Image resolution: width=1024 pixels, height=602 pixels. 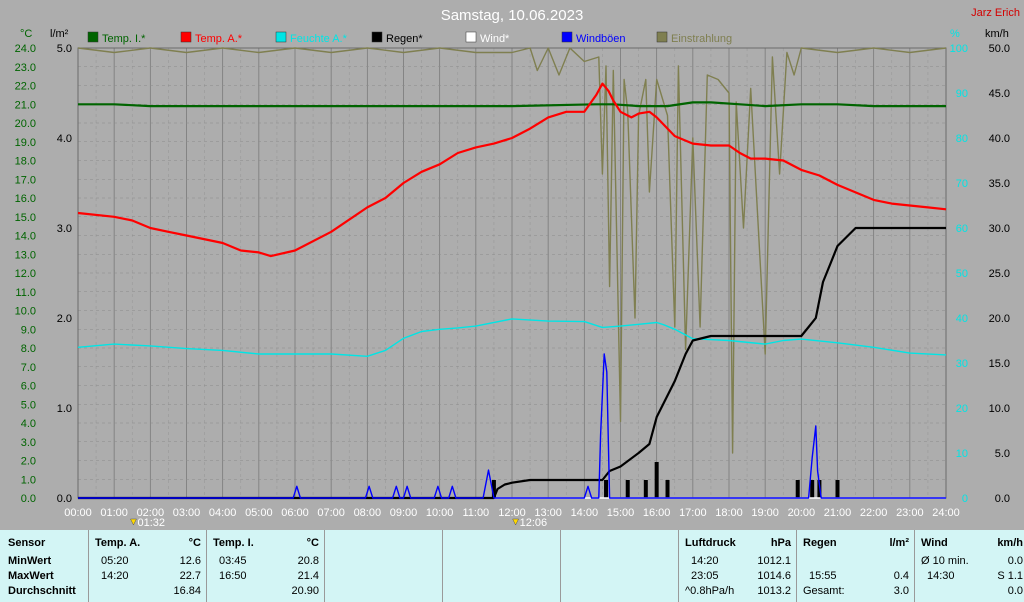 I want to click on x-tick-label: 04:00, so click(x=223, y=513).